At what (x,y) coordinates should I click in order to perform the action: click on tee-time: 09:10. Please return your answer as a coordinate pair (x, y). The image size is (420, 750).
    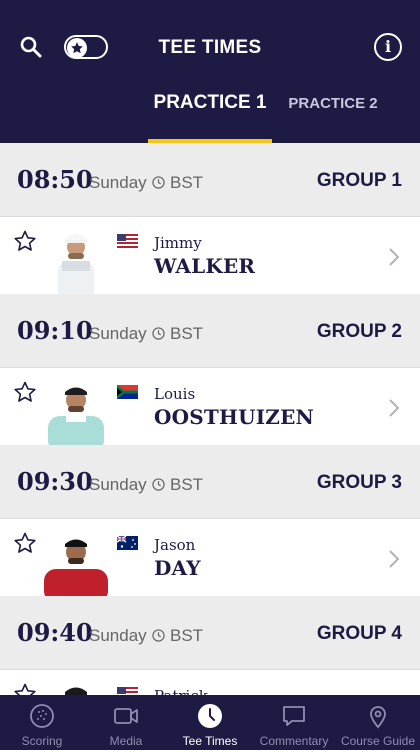
    Looking at the image, I should click on (55, 330).